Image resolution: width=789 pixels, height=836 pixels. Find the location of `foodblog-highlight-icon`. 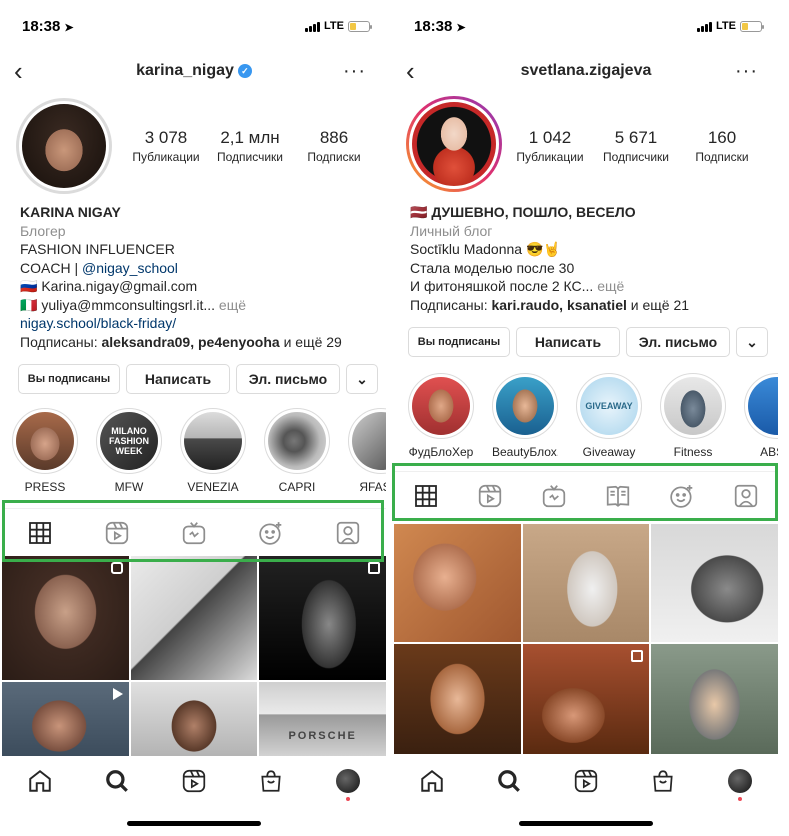

foodblog-highlight-icon is located at coordinates (441, 406).